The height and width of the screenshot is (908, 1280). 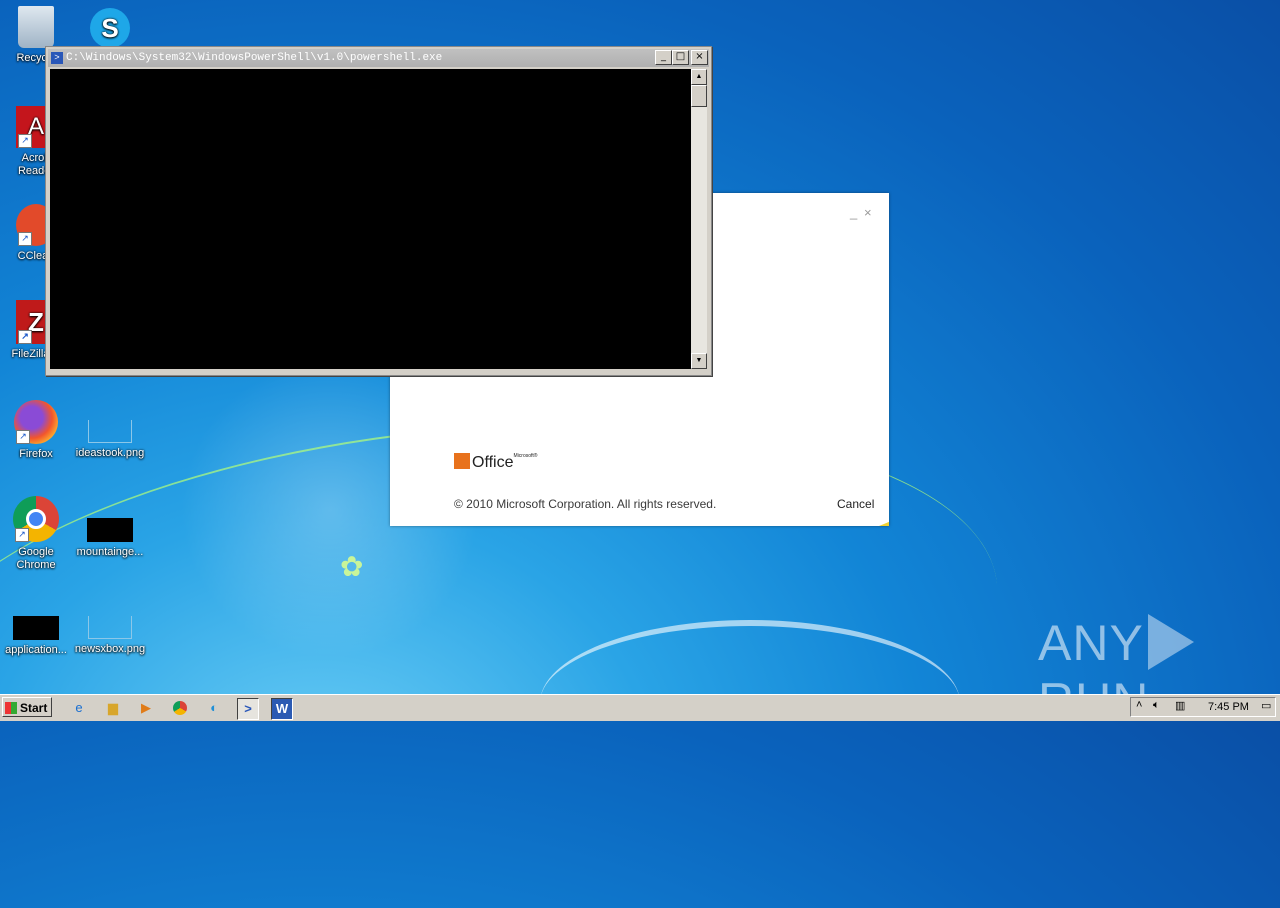 I want to click on maximize-button: □, so click(x=680, y=57).